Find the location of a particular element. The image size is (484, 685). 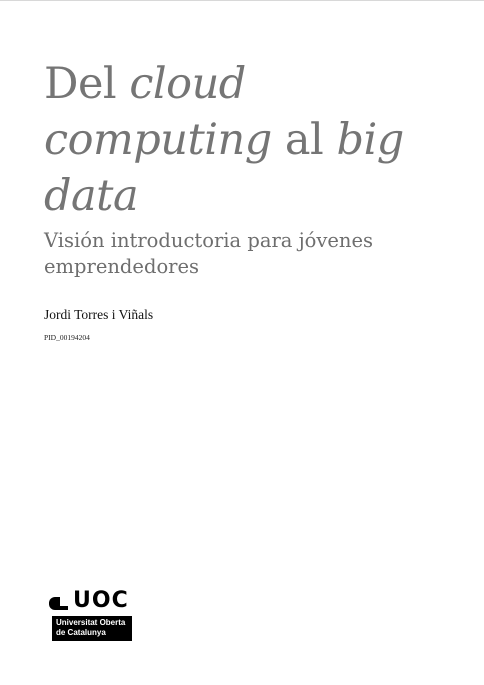

uoc-logo: UOC Universitat Oberta de Catalunya is located at coordinates (92, 615).